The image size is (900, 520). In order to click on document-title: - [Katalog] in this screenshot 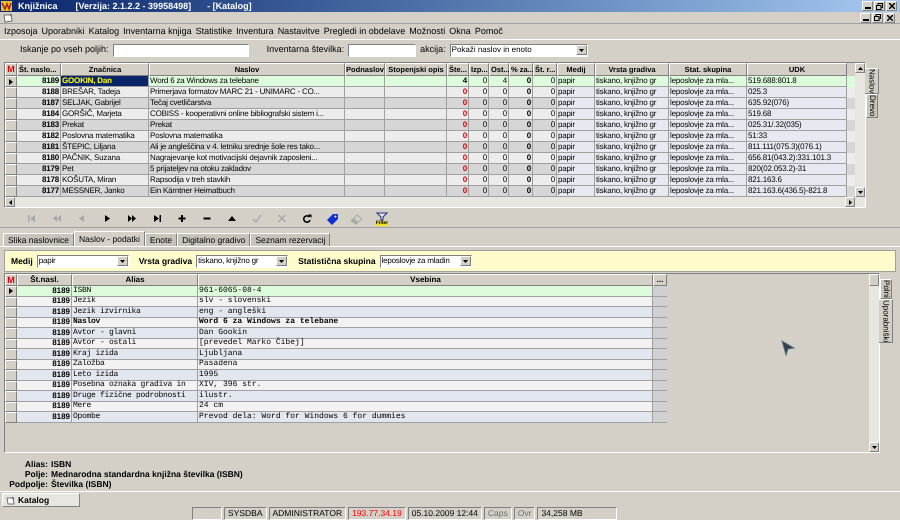, I will do `click(229, 6)`.